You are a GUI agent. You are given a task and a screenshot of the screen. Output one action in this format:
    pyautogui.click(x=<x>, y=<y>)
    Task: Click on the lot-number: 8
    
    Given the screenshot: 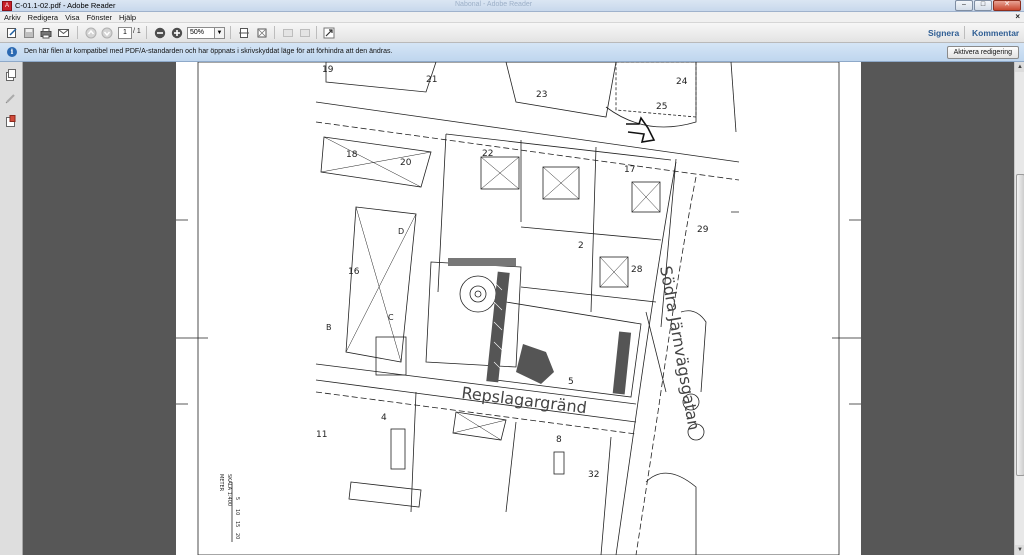 What is the action you would take?
    pyautogui.click(x=559, y=440)
    